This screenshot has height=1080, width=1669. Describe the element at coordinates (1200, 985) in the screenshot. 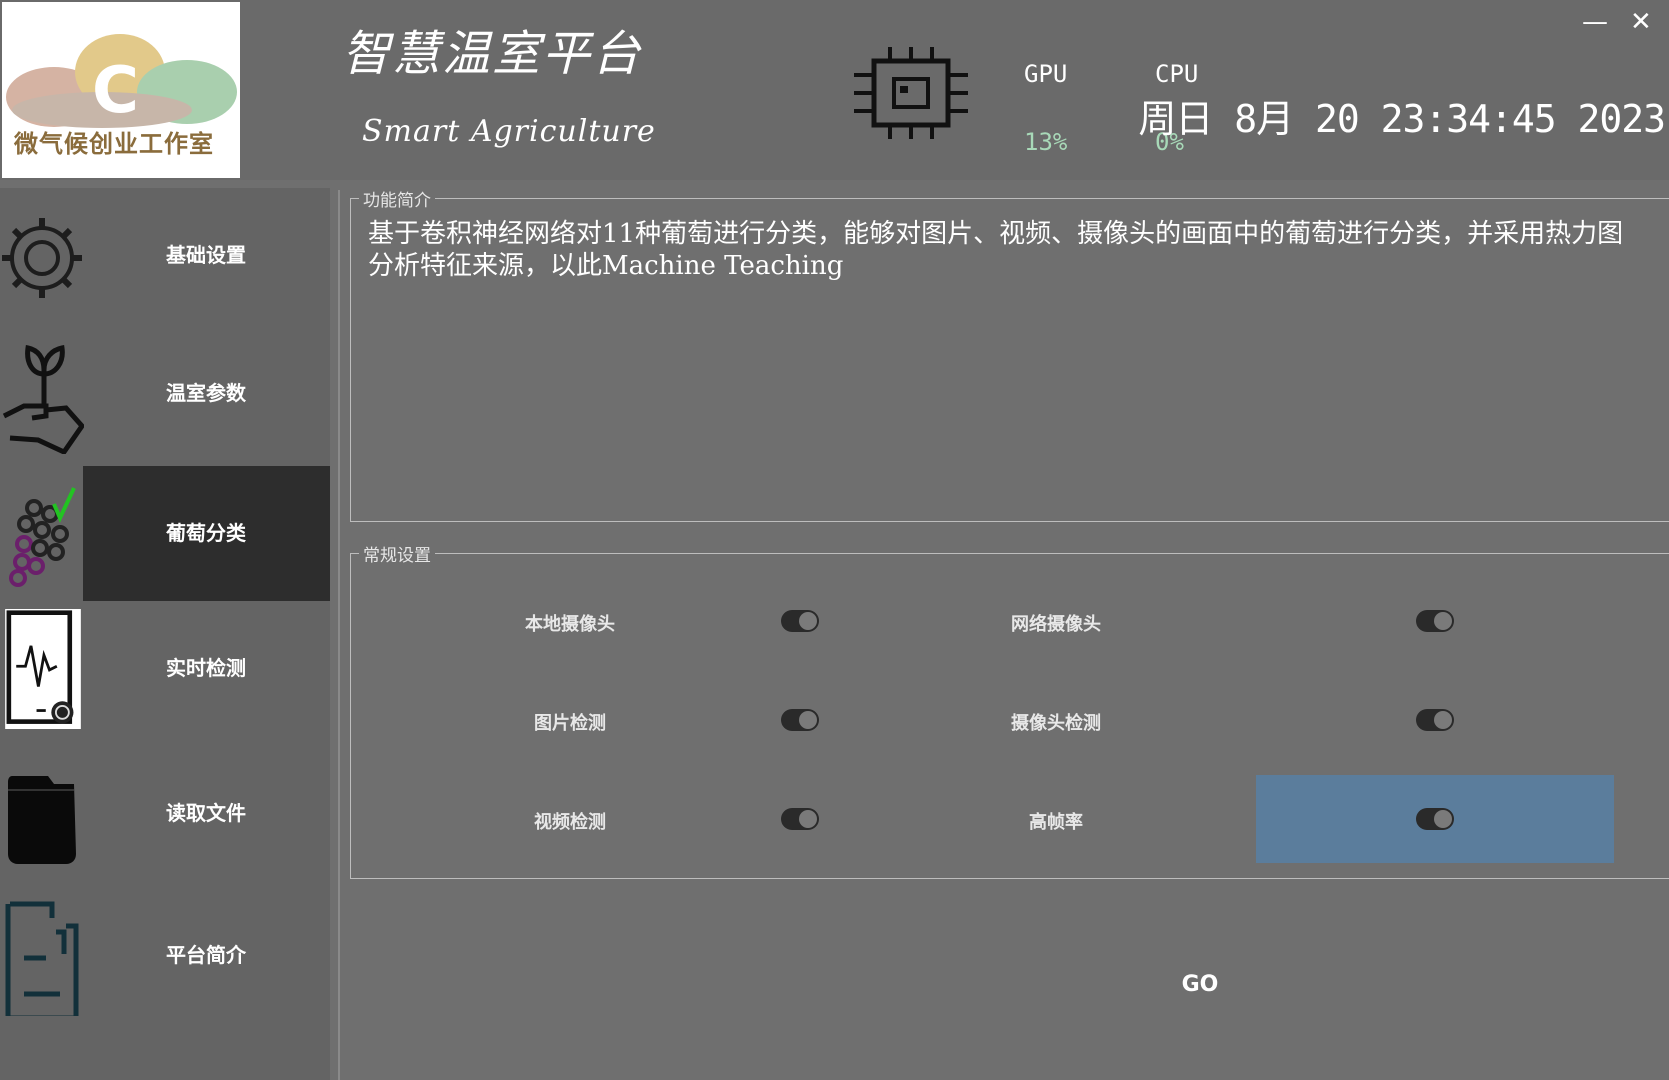

I see `go-button: GO` at that location.